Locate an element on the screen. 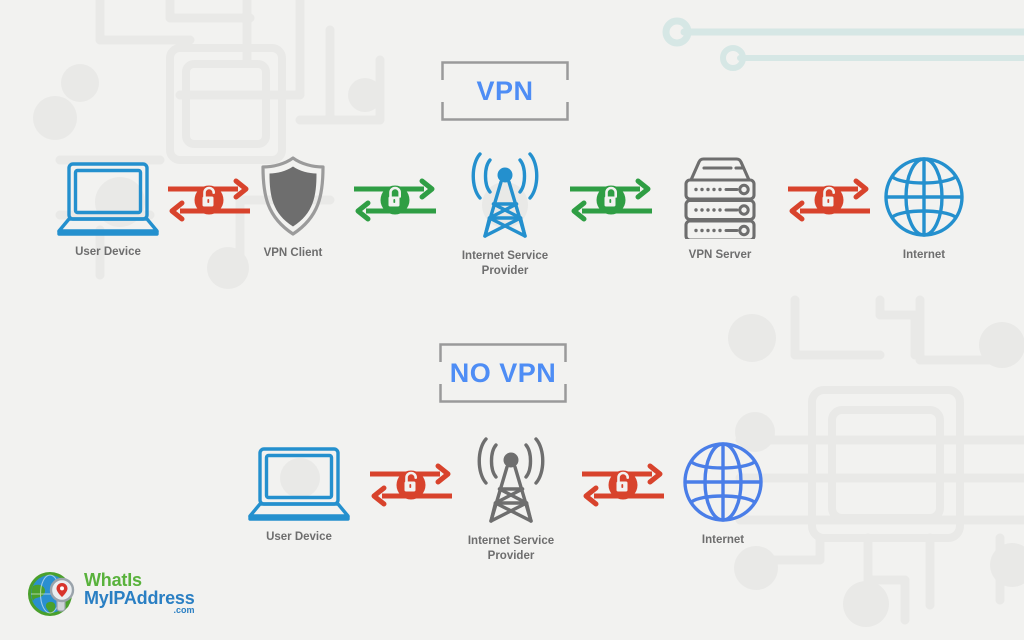  section-badge-vpn-label: VPN is located at coordinates (505, 90).